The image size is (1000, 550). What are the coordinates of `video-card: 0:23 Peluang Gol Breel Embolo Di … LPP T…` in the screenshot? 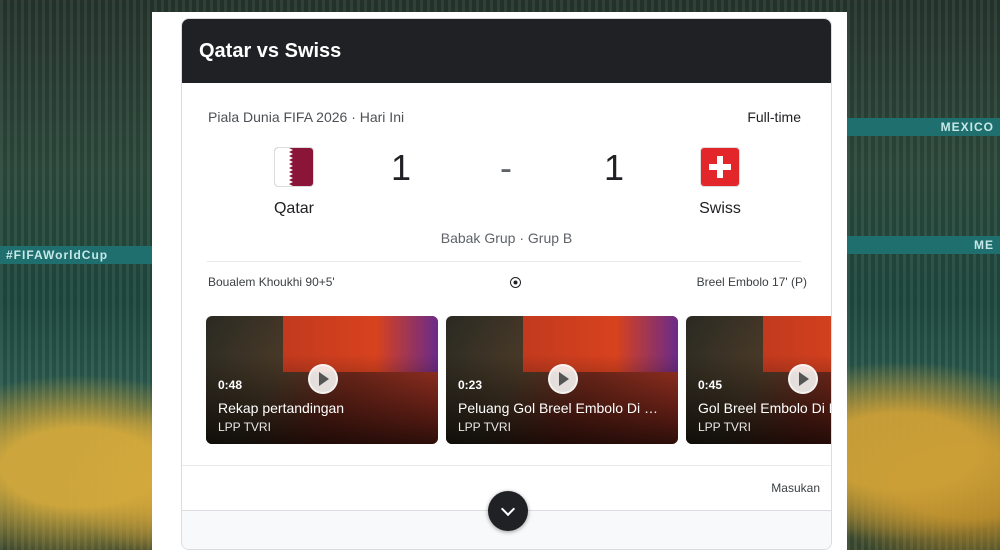 It's located at (562, 380).